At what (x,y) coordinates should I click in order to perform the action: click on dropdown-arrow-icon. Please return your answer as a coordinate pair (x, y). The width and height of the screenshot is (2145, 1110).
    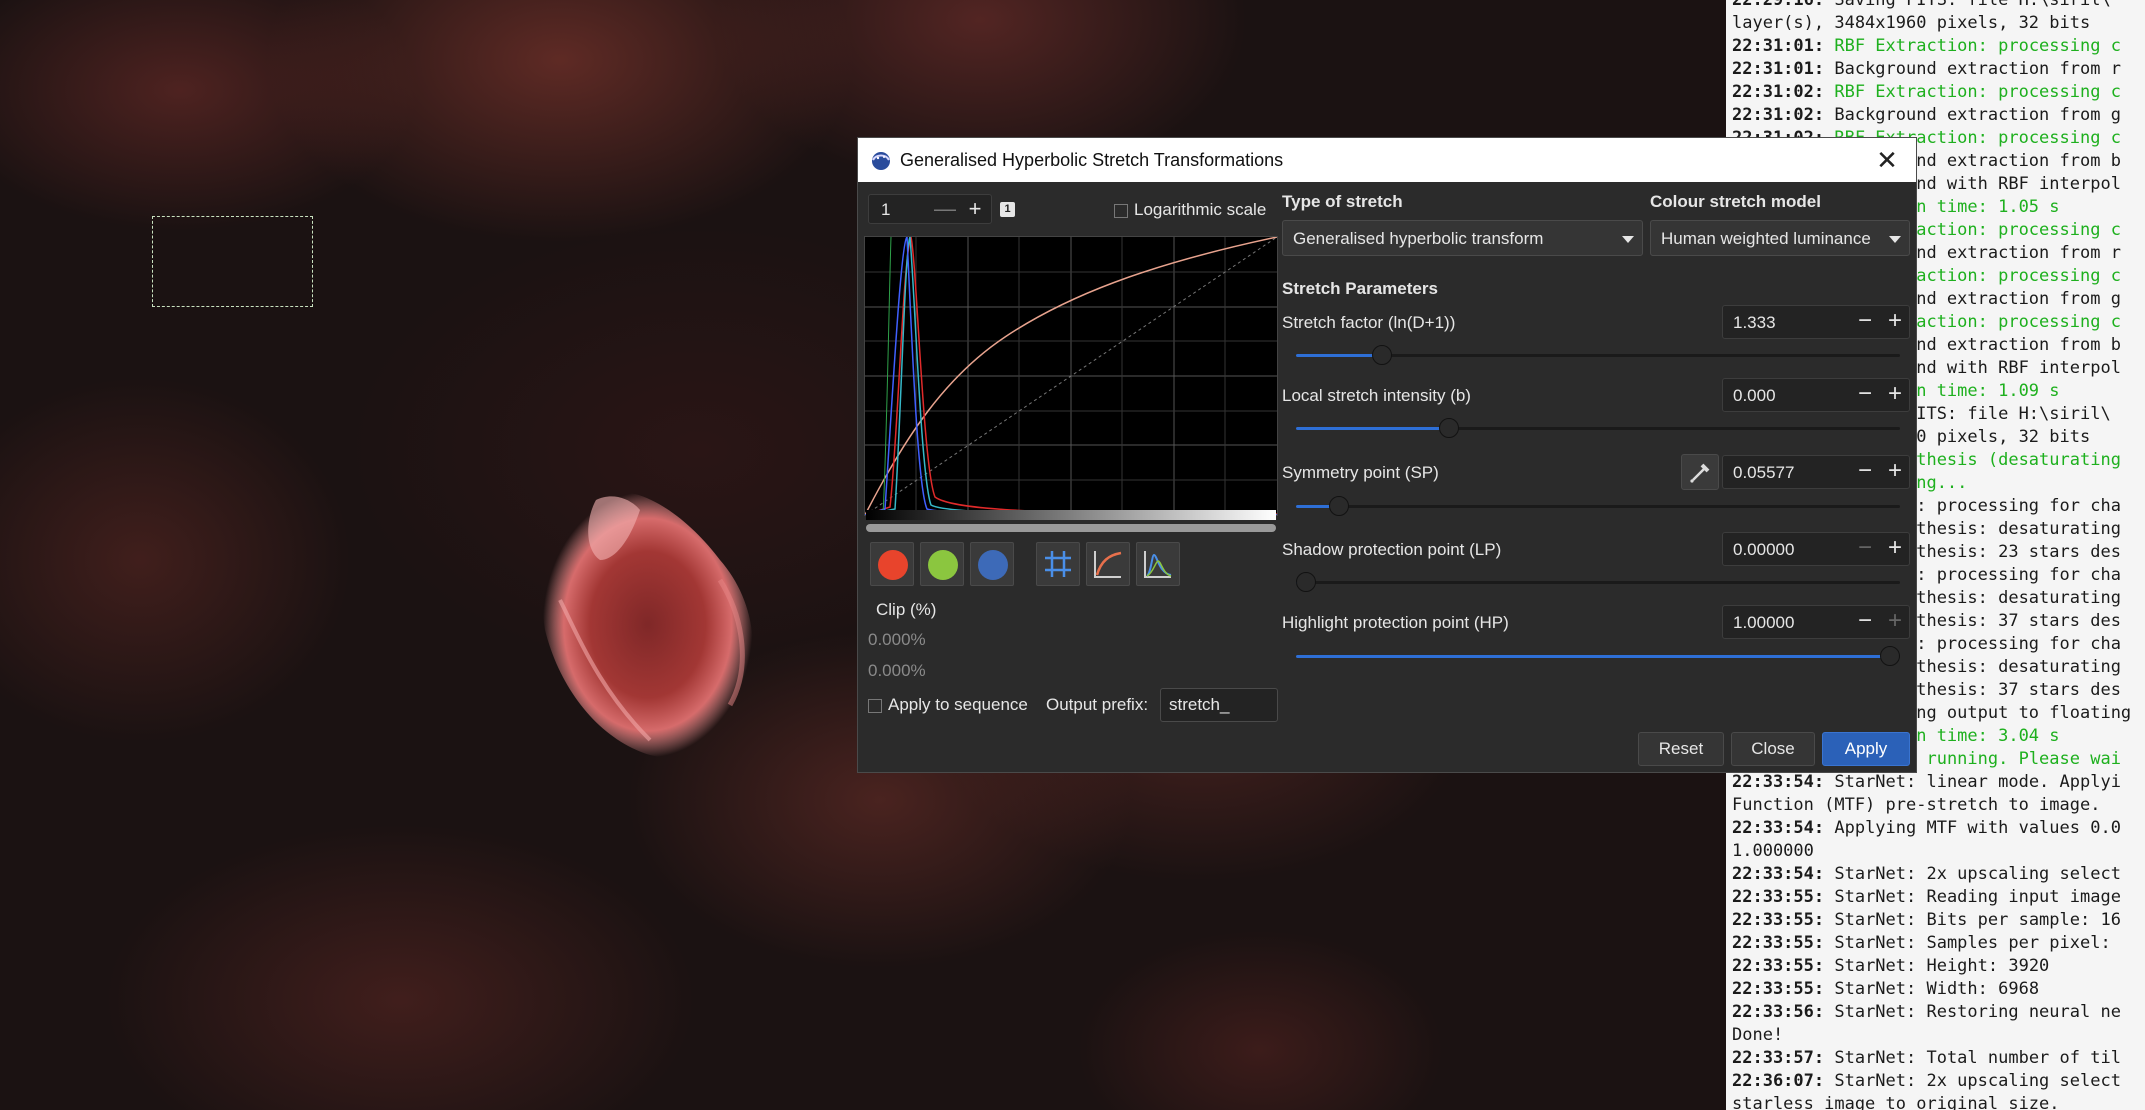
    Looking at the image, I should click on (1628, 239).